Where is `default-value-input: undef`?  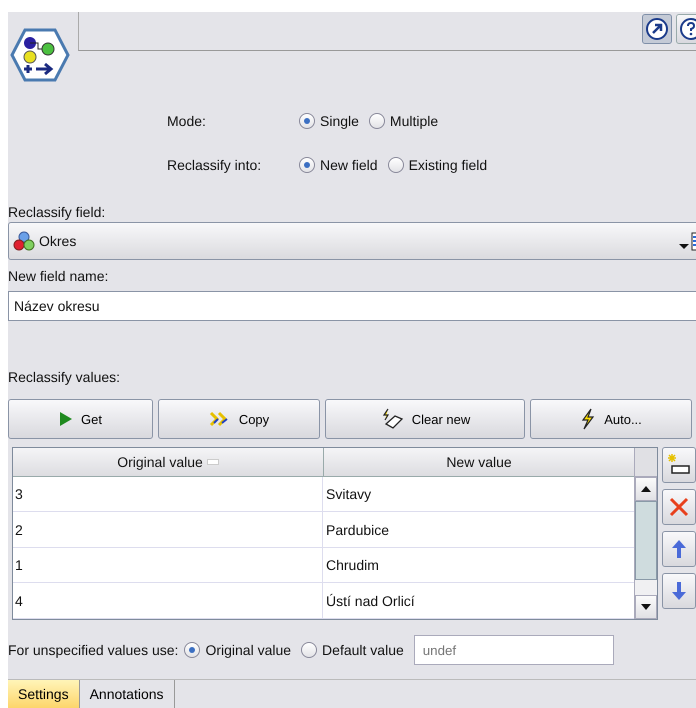
default-value-input: undef is located at coordinates (514, 650).